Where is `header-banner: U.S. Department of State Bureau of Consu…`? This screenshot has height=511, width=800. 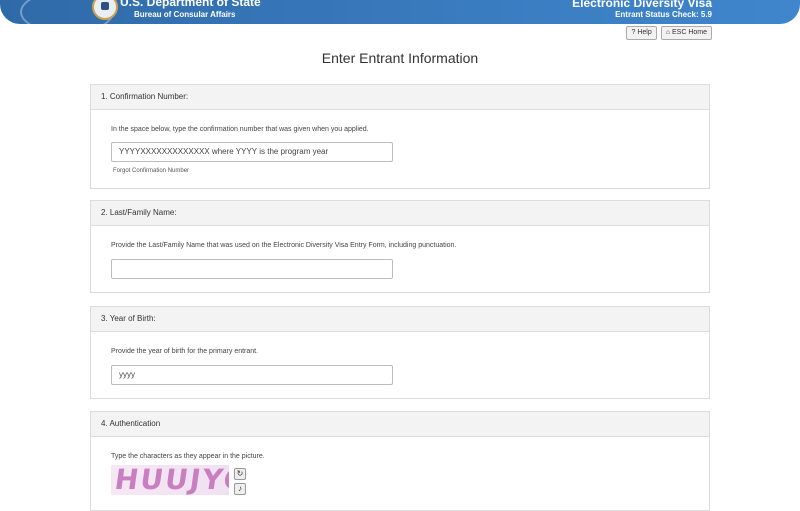 header-banner: U.S. Department of State Bureau of Consu… is located at coordinates (400, 12).